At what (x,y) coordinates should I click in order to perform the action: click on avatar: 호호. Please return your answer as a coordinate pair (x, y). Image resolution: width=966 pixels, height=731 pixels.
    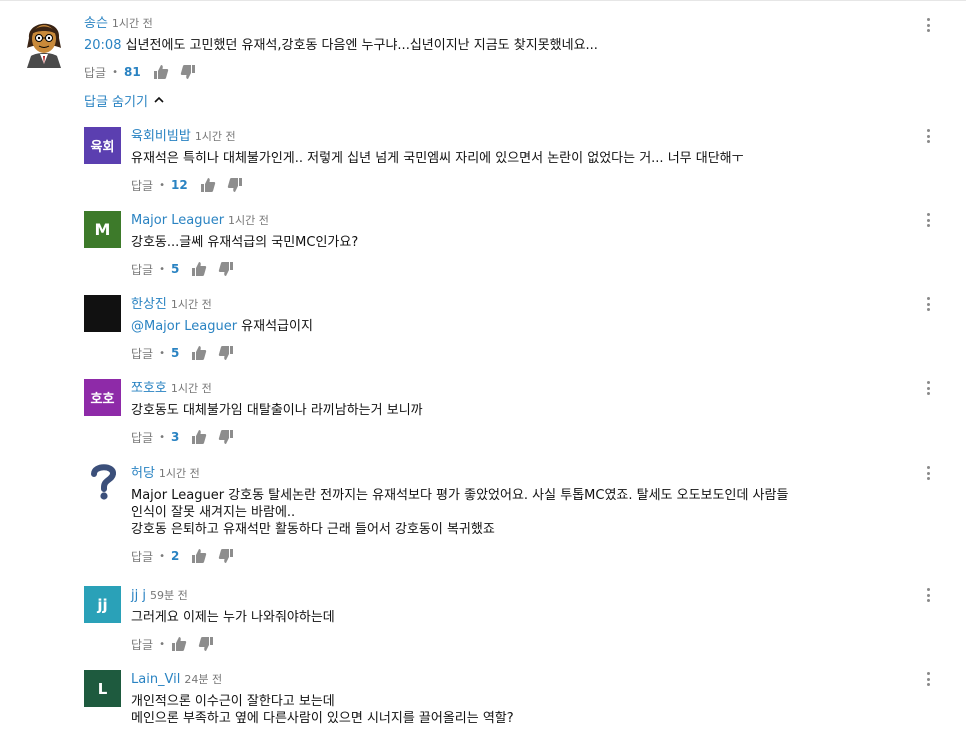
    Looking at the image, I should click on (102, 397).